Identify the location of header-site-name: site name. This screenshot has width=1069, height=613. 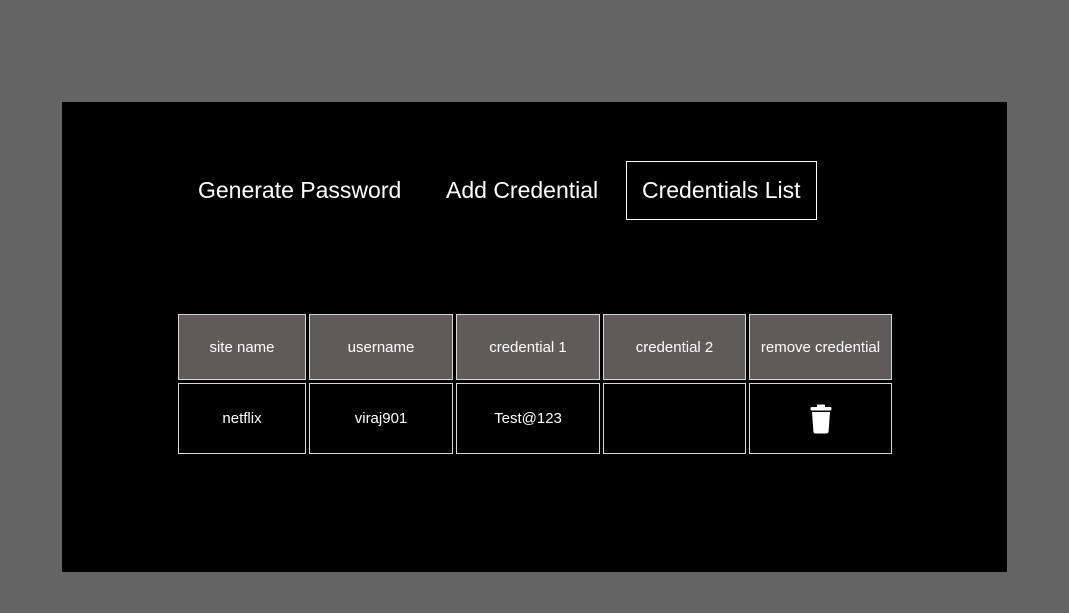
(242, 347).